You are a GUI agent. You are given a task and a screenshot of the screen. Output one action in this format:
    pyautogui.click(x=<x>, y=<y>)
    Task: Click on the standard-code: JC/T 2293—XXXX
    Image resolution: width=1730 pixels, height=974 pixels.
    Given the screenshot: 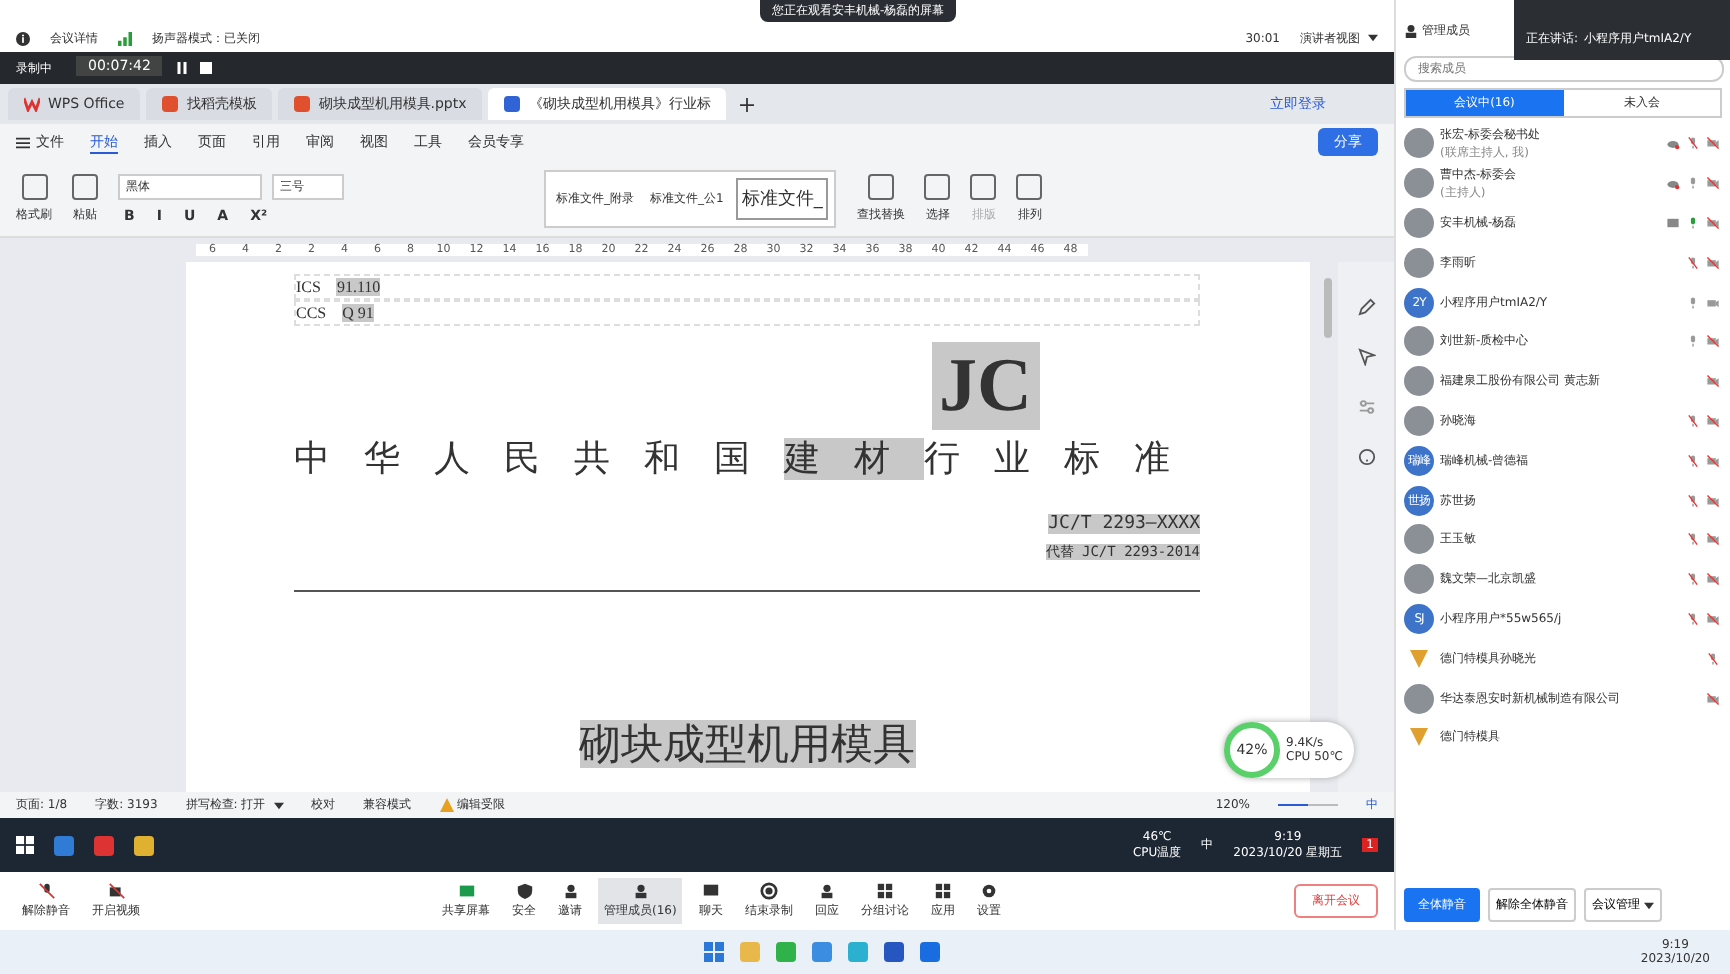 What is the action you would take?
    pyautogui.click(x=1124, y=524)
    